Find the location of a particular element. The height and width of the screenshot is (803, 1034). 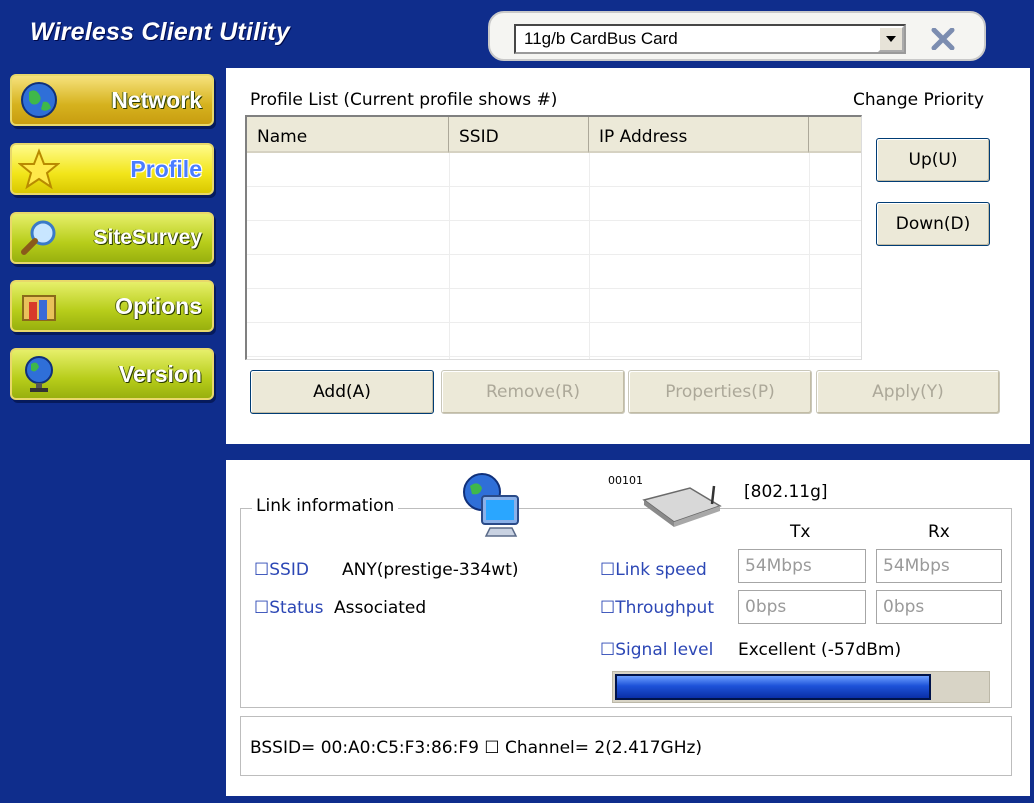

properties-button: Properties(P) is located at coordinates (720, 392).